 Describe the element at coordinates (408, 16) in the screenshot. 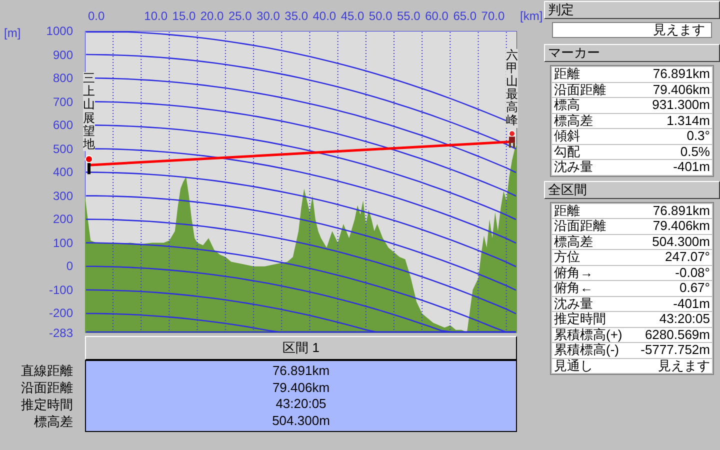

I see `x-axis-label: 55.0` at that location.